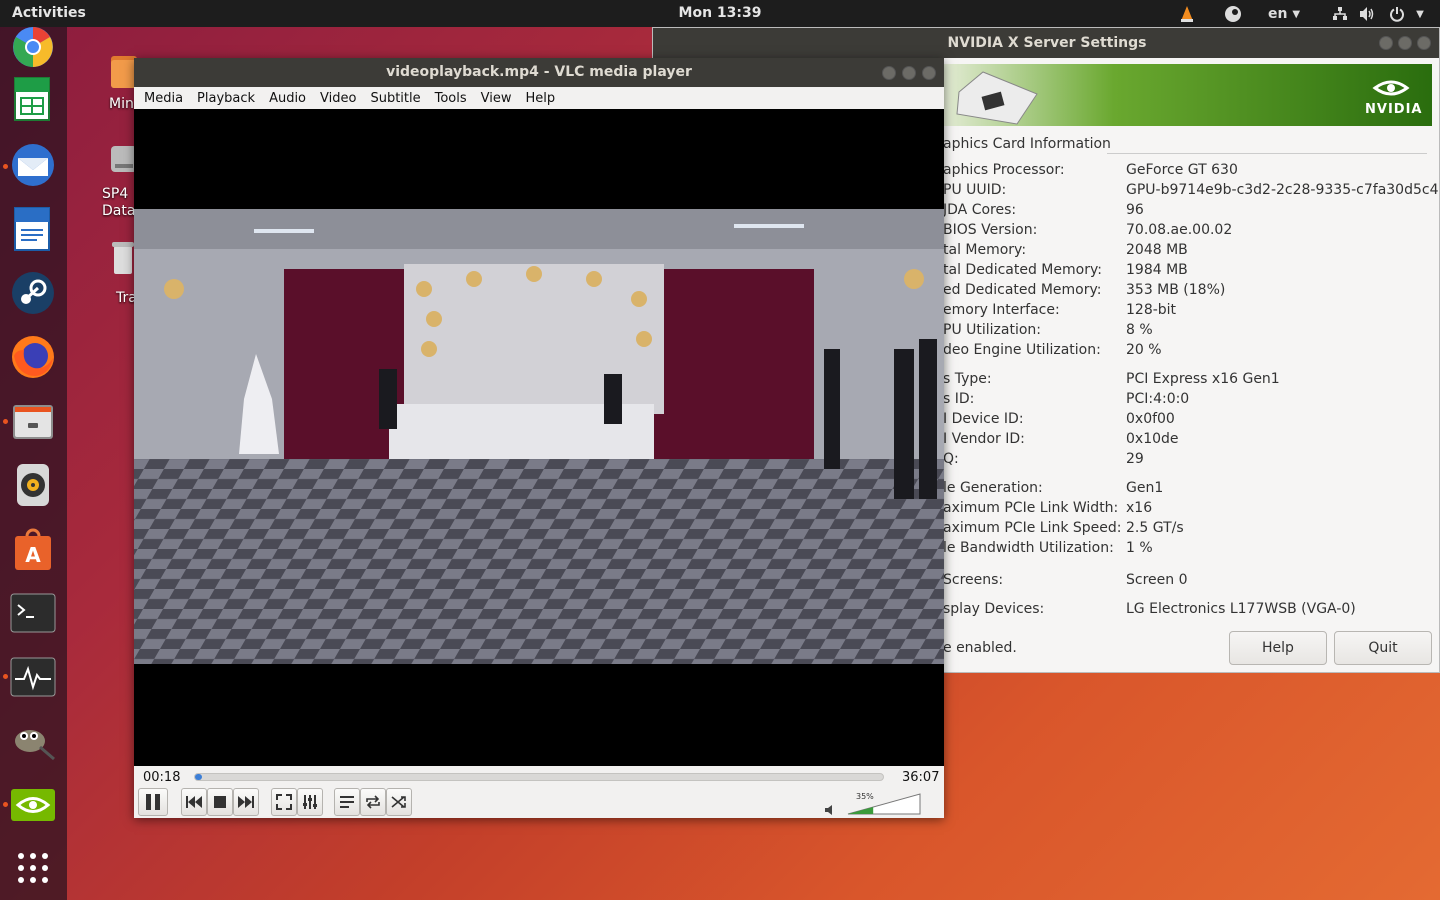  I want to click on elapsed-time: 00:18, so click(162, 777).